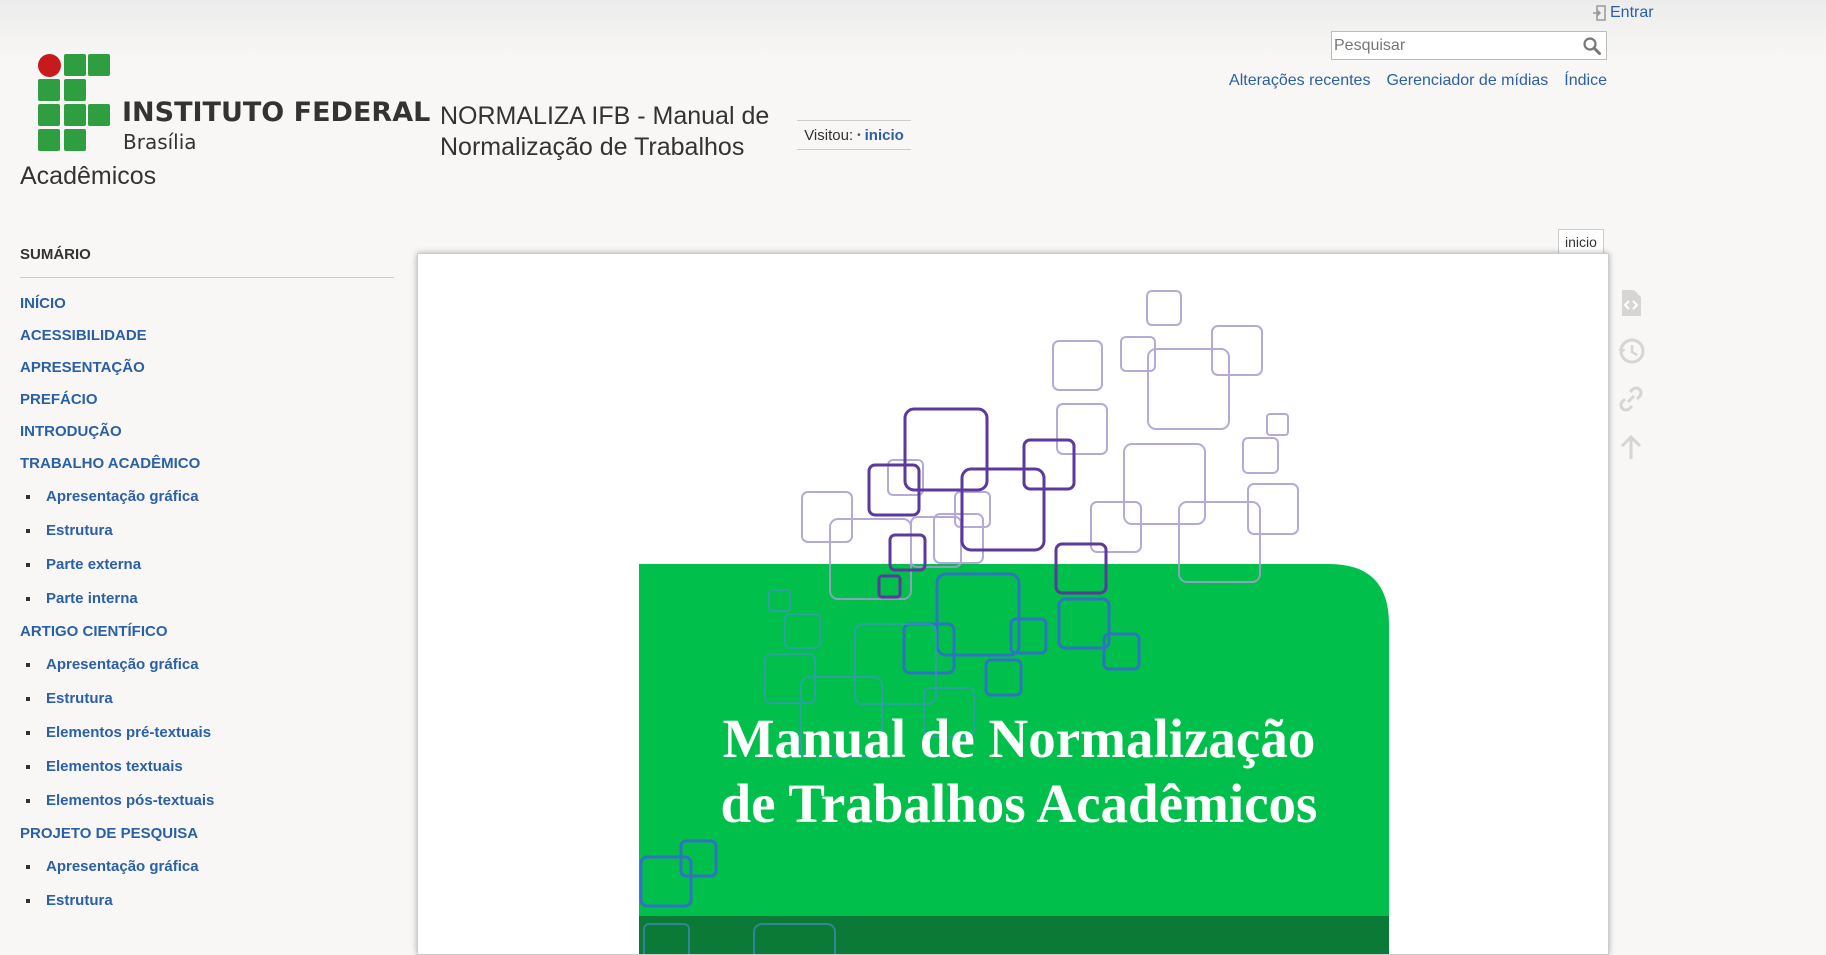 The width and height of the screenshot is (1826, 955). What do you see at coordinates (71, 431) in the screenshot?
I see `sidebar-item-label: INTRODUÇÃO` at bounding box center [71, 431].